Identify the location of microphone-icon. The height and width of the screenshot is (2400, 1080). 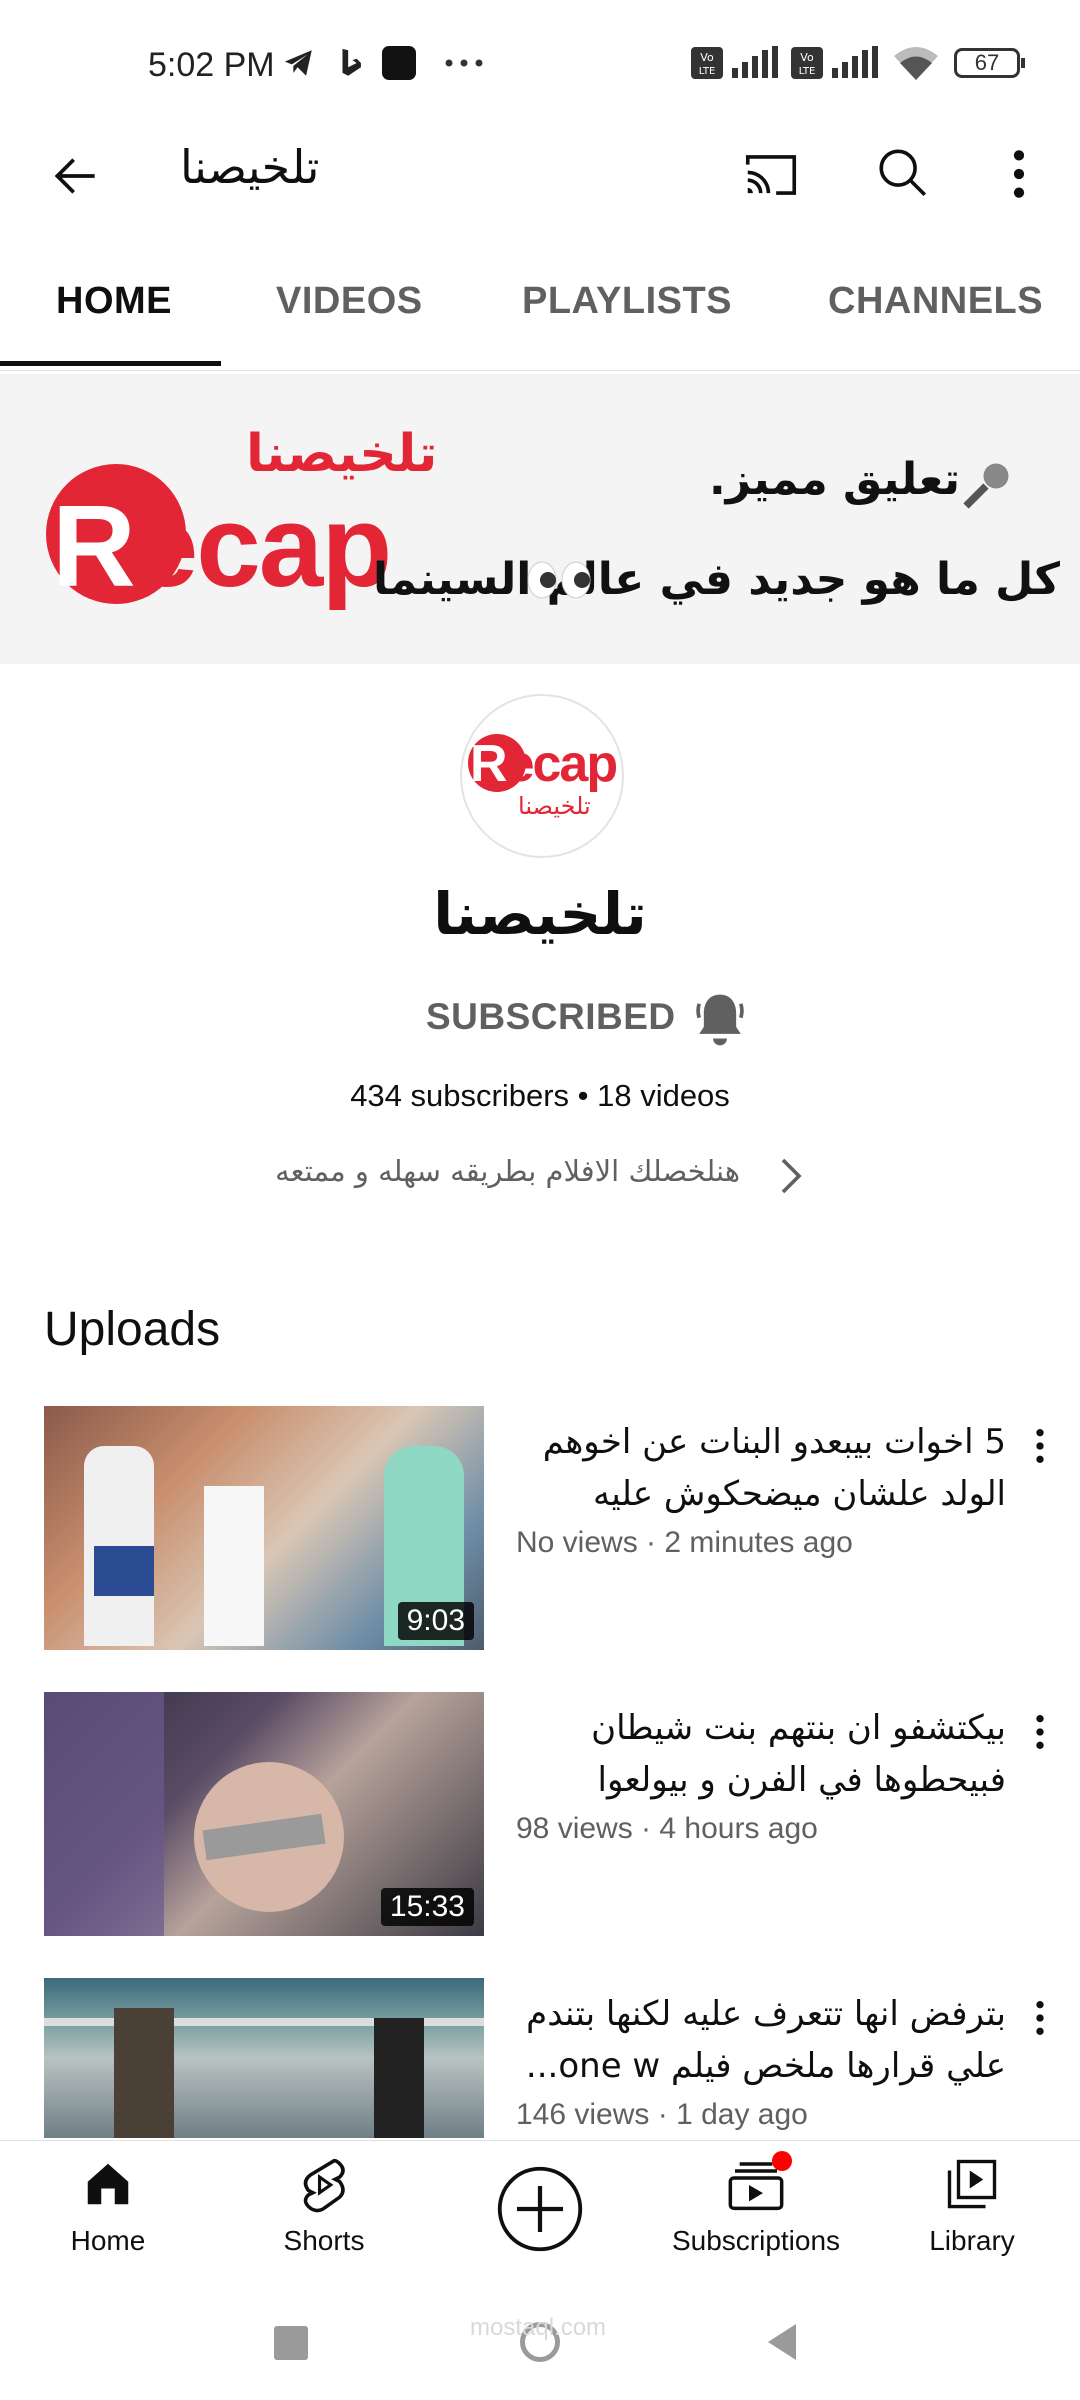
(986, 486).